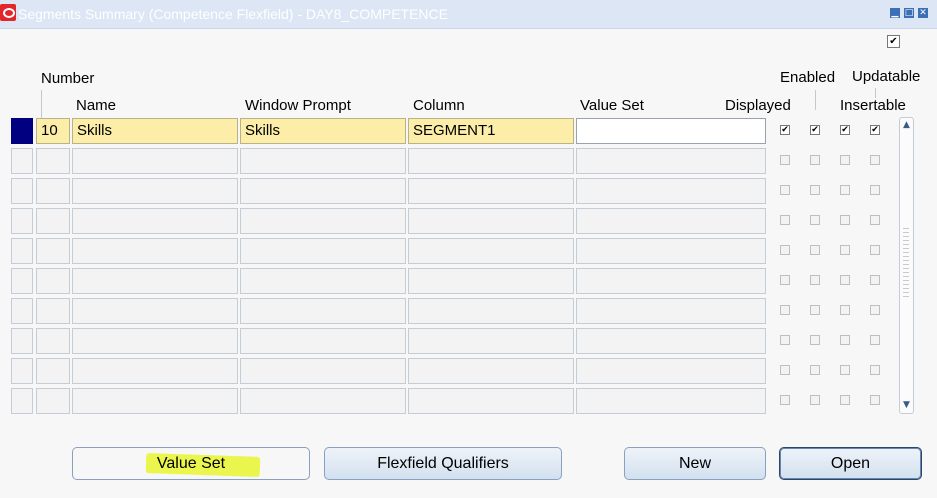 Image resolution: width=937 pixels, height=498 pixels. Describe the element at coordinates (850, 463) in the screenshot. I see `open-button: Open` at that location.